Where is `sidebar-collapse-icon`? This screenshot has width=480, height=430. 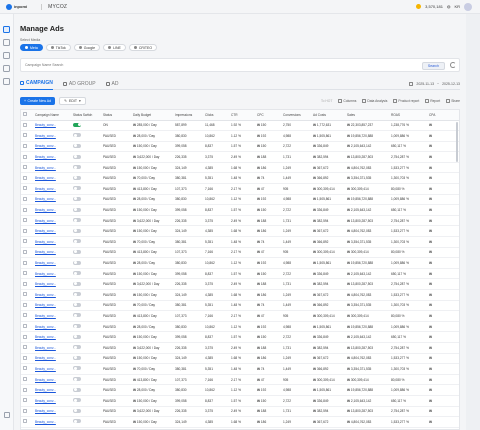
sidebar-collapse-icon is located at coordinates (6, 415).